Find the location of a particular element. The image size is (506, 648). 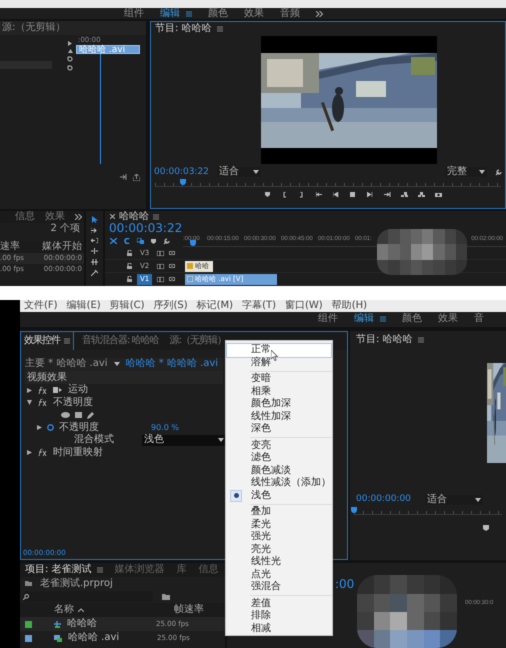

panel-tab: 信息 is located at coordinates (25, 217).